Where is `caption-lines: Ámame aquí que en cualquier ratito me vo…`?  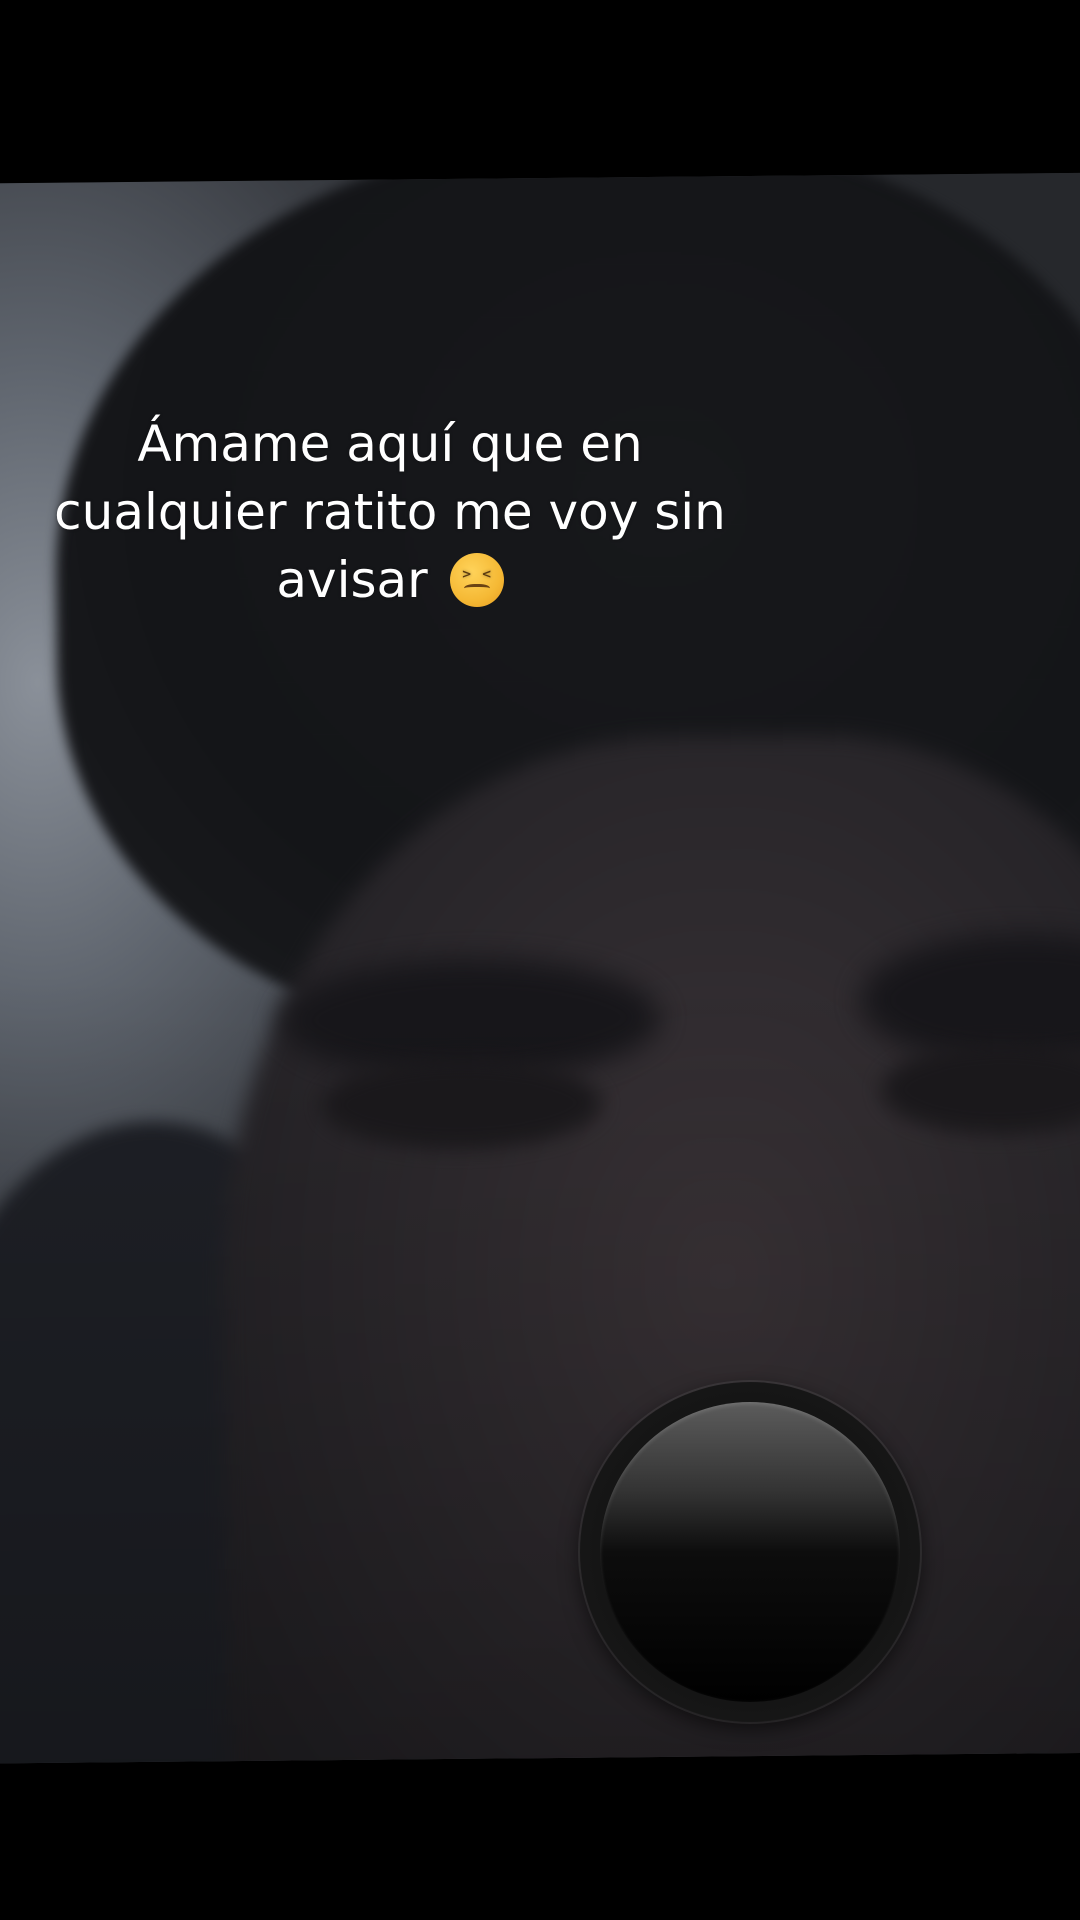 caption-lines: Ámame aquí que en cualquier ratito me vo… is located at coordinates (390, 512).